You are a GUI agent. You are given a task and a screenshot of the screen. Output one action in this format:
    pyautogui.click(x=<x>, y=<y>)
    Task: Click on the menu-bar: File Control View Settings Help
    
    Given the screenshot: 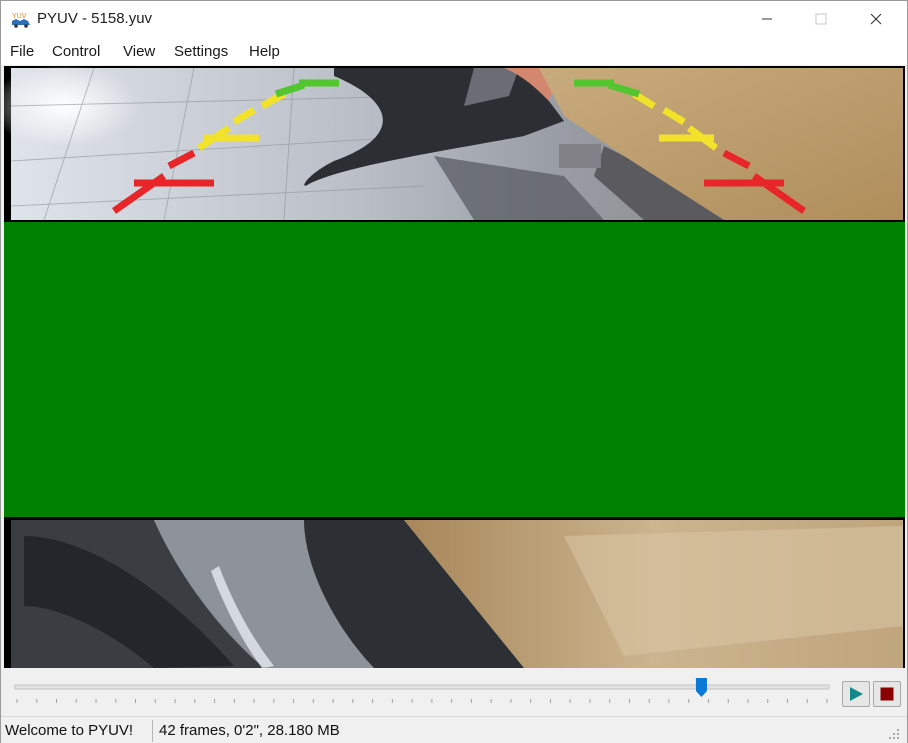 What is the action you would take?
    pyautogui.click(x=454, y=52)
    